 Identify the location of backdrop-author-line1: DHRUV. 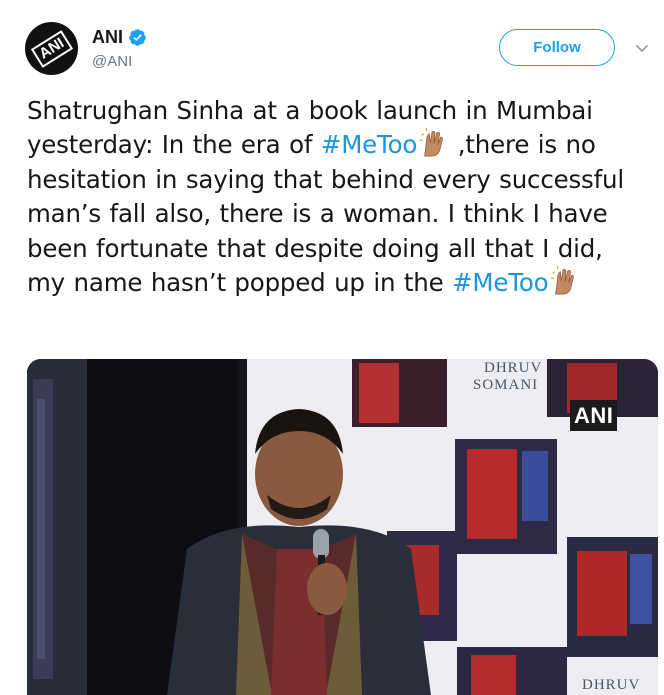
(513, 368).